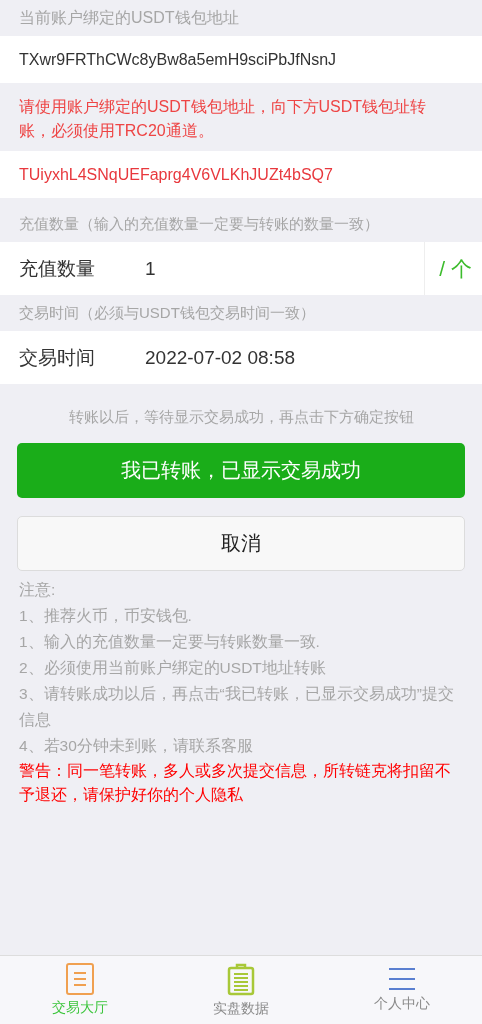 This screenshot has width=482, height=1024. I want to click on instruction-text: 请使用账户绑定的USDT钱包地址，向下方USDT钱包址转账，必须使用TRC20通道。, so click(223, 119).